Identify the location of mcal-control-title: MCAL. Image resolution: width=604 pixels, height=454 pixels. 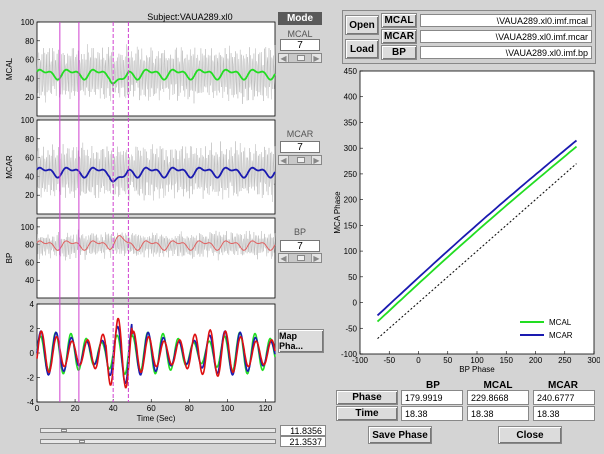
(300, 34).